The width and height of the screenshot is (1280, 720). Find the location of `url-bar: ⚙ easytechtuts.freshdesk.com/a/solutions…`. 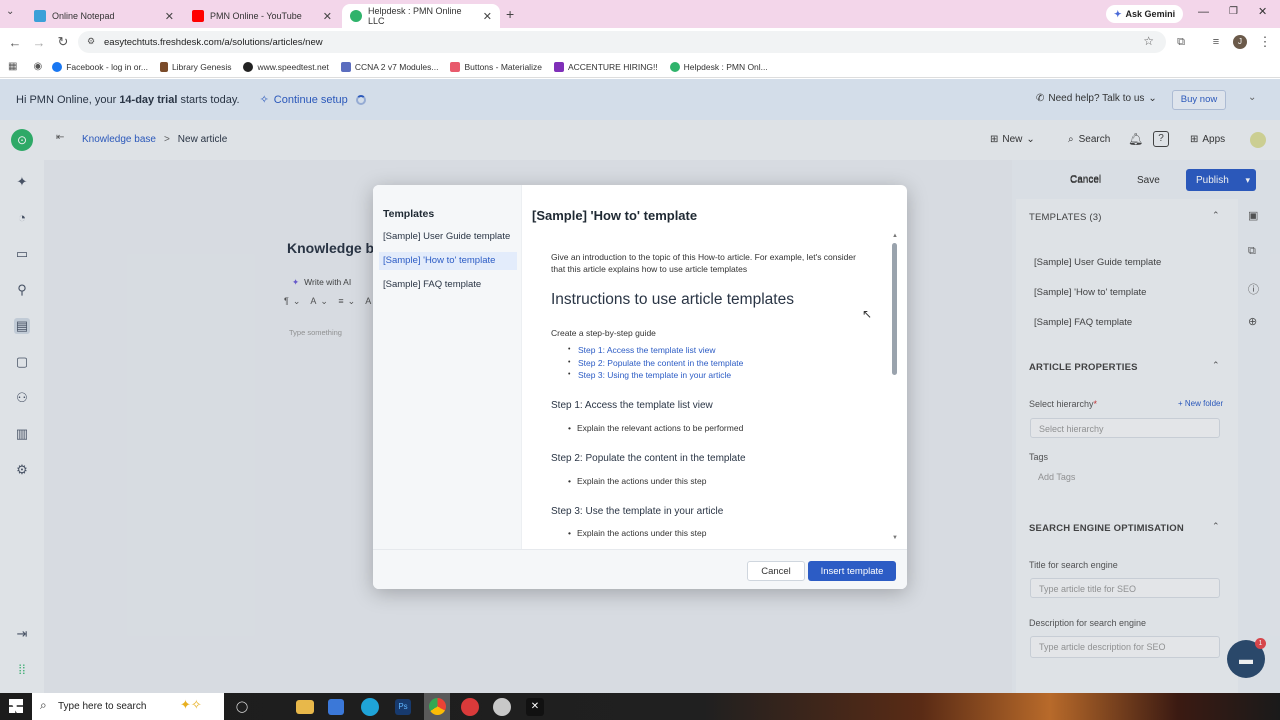

url-bar: ⚙ easytechtuts.freshdesk.com/a/solutions… is located at coordinates (622, 42).